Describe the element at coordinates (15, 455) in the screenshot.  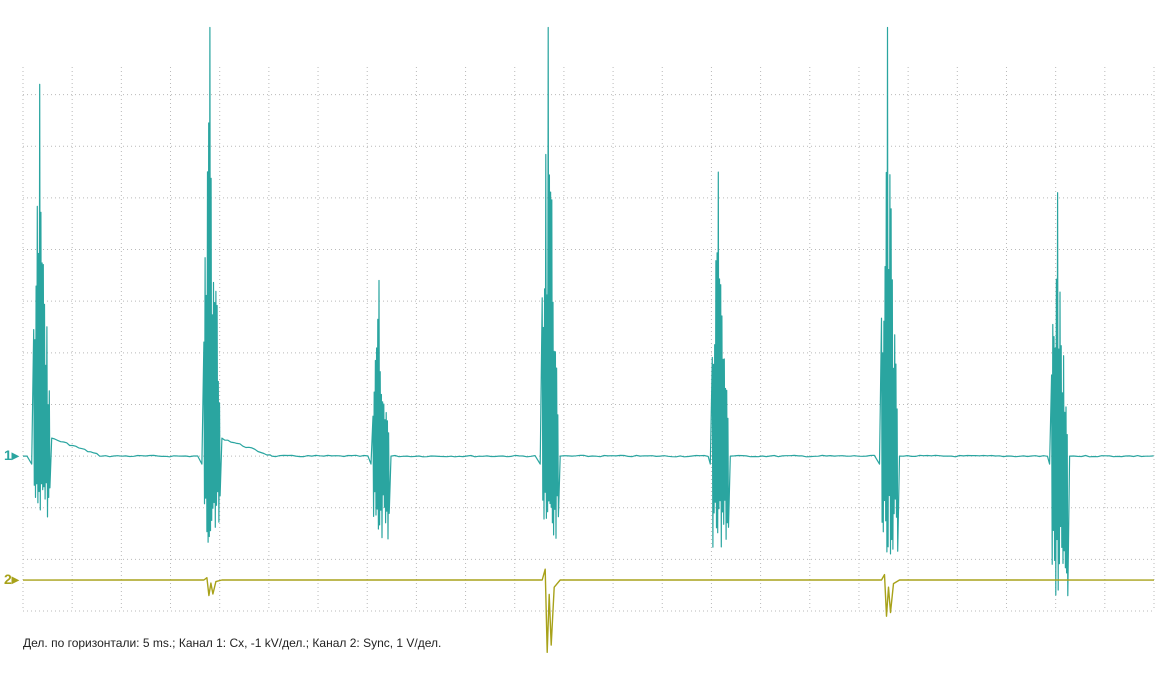
I see `channel-1-arrow-icon: ▸` at that location.